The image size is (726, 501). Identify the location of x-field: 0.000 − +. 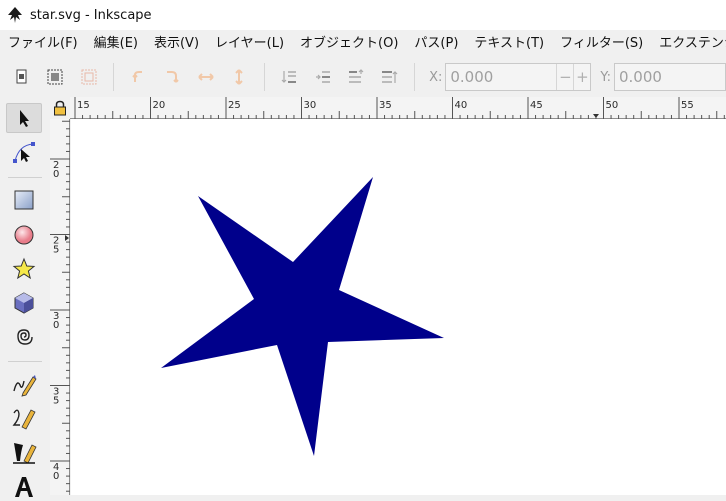
(518, 77).